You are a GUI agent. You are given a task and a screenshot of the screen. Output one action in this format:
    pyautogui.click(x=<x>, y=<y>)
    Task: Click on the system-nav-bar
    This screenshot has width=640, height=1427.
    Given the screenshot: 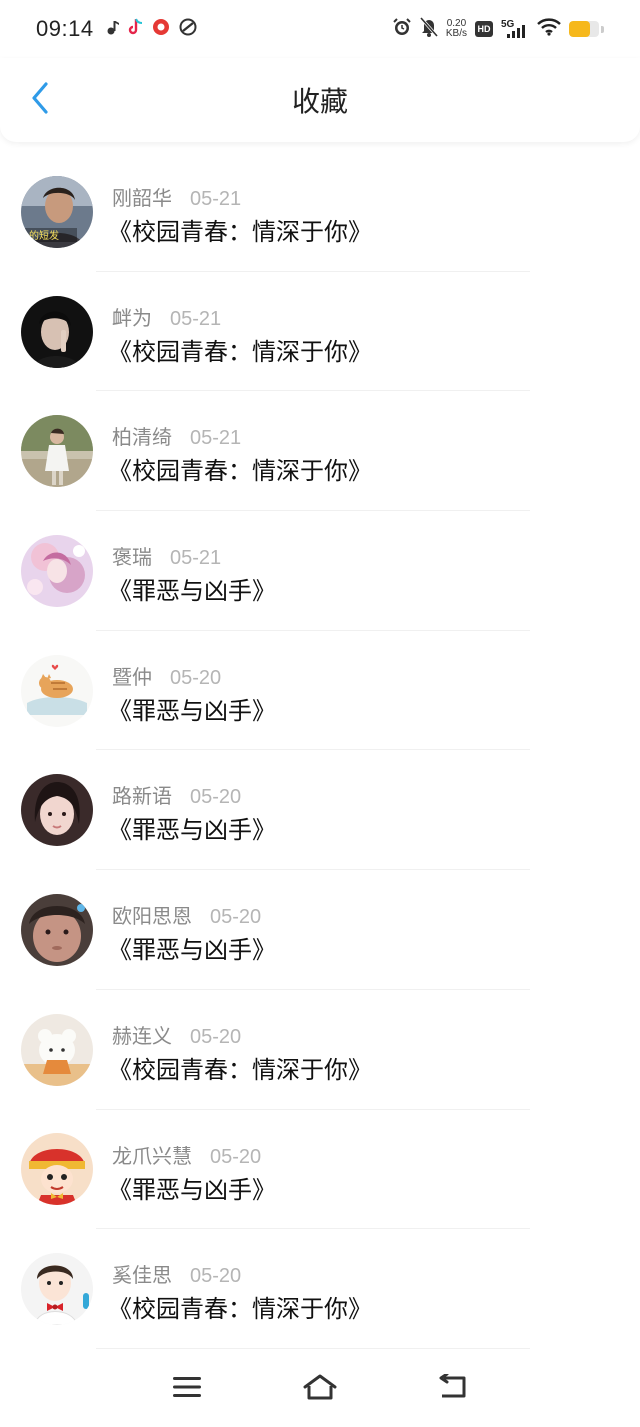 What is the action you would take?
    pyautogui.click(x=320, y=1388)
    